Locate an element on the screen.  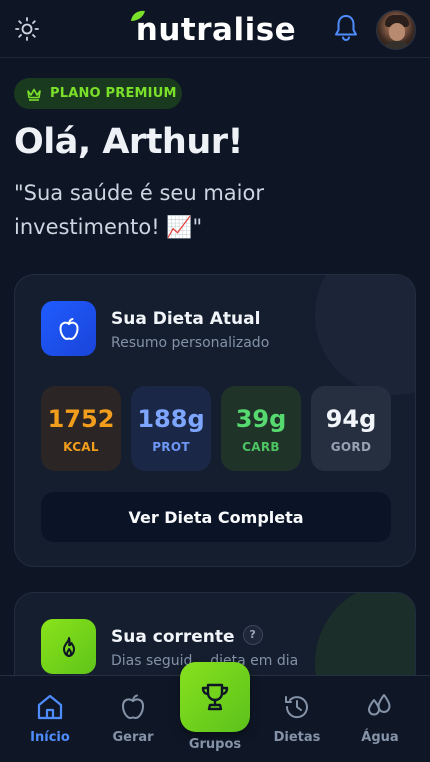
leaf-icon is located at coordinates (138, 15).